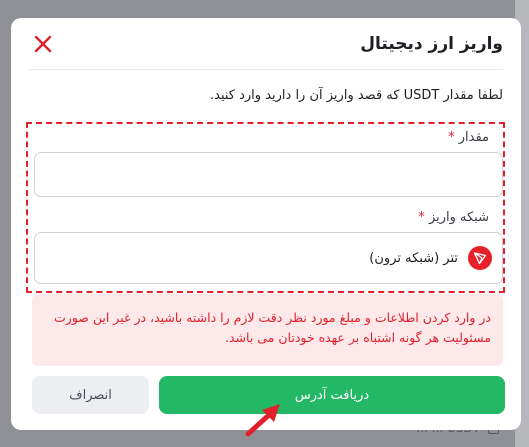 The image size is (529, 447). I want to click on amount-input, so click(268, 174).